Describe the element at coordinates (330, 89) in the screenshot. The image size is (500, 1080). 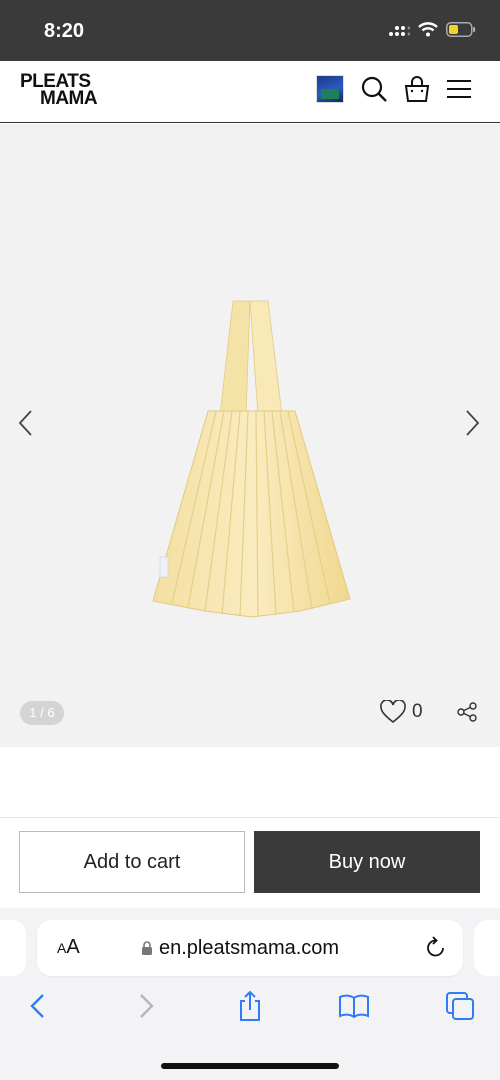
I see `artwork-thumbnail-icon` at that location.